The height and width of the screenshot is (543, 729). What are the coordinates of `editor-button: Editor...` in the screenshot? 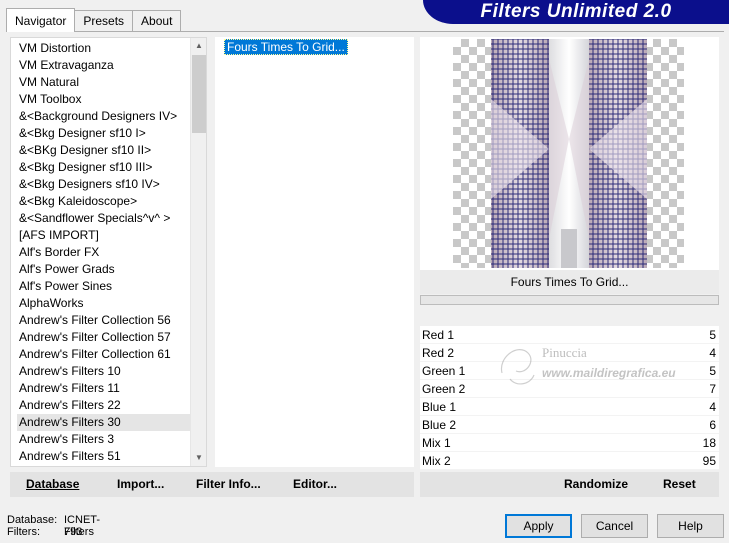 It's located at (315, 484).